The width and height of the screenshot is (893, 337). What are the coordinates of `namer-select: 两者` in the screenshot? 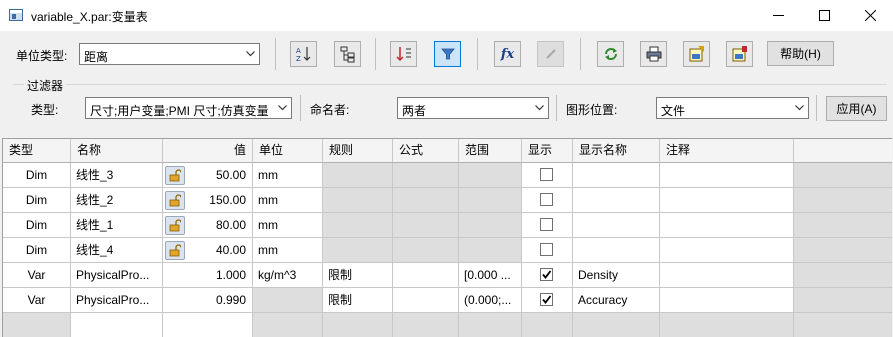 It's located at (473, 108).